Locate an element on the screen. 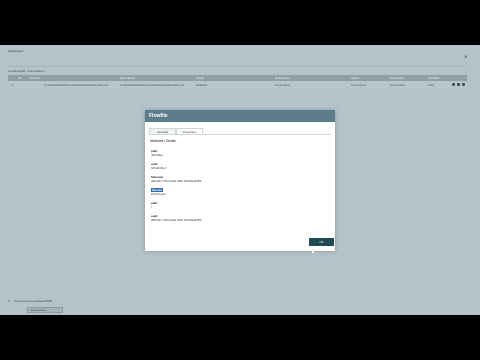 This screenshot has width=480, height=360. column-header: Status is located at coordinates (355, 78).